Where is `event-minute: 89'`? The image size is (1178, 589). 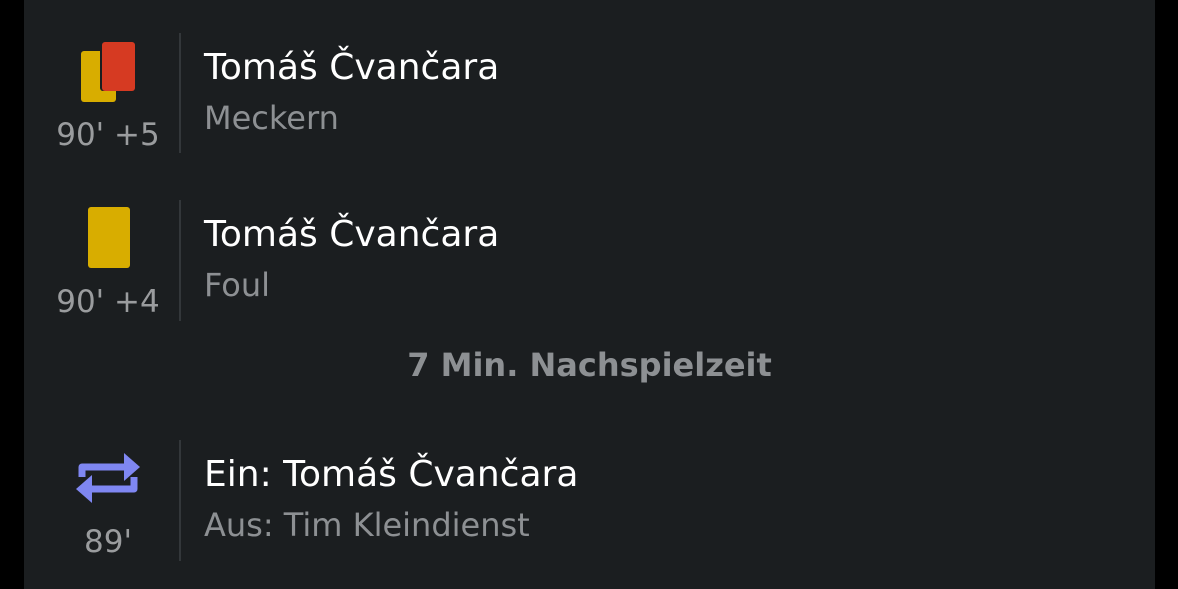 event-minute: 89' is located at coordinates (108, 542).